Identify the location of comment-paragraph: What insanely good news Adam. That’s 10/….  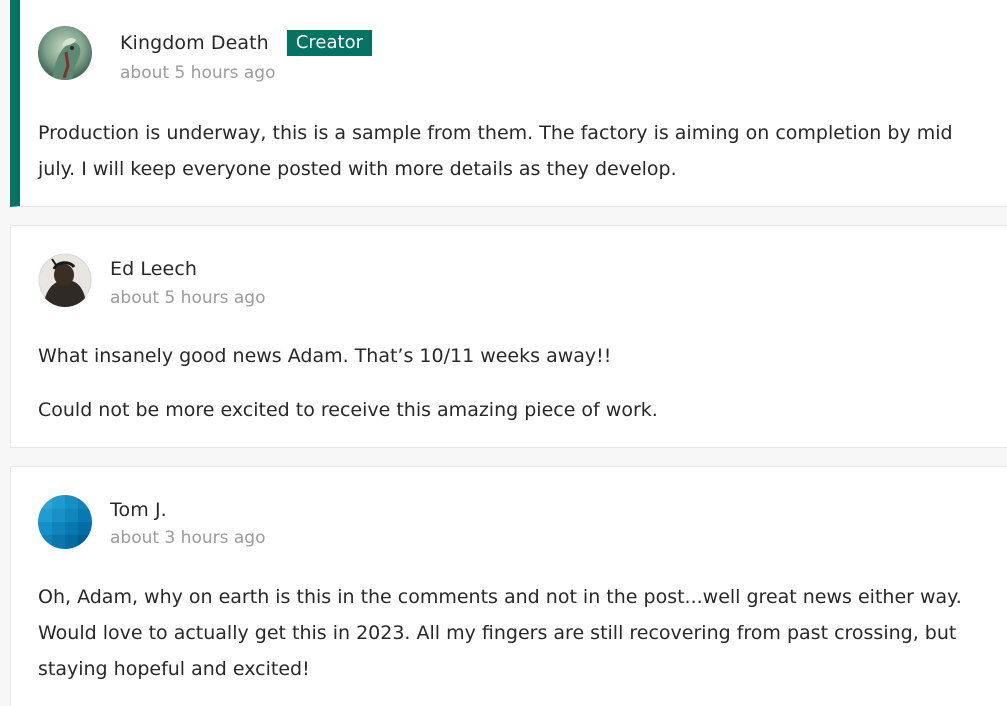
(325, 356).